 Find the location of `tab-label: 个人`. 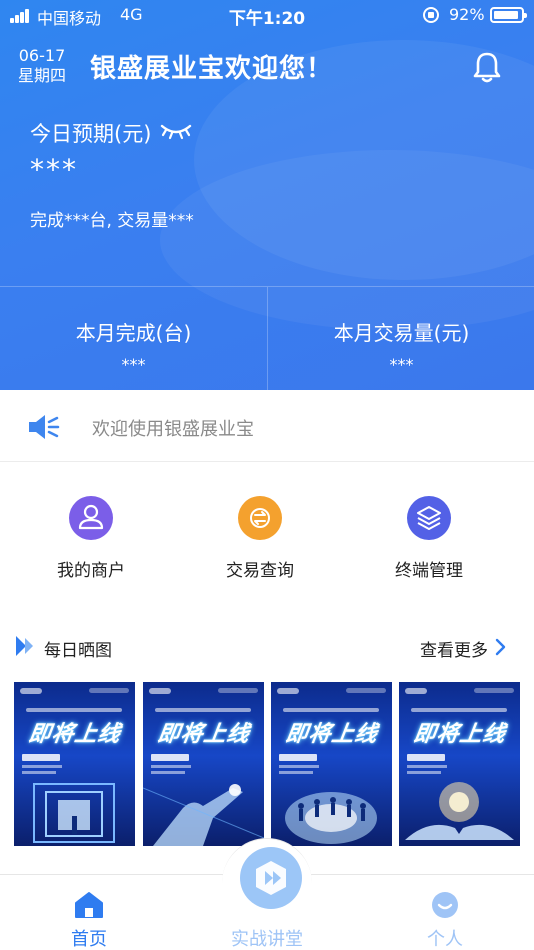

tab-label: 个人 is located at coordinates (445, 939).